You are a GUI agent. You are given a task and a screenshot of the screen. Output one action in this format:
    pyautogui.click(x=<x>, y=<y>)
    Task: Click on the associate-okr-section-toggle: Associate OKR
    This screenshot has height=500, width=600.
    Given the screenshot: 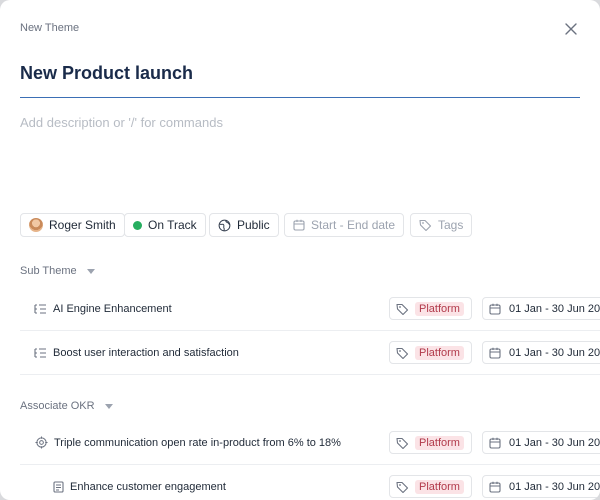 What is the action you would take?
    pyautogui.click(x=66, y=406)
    